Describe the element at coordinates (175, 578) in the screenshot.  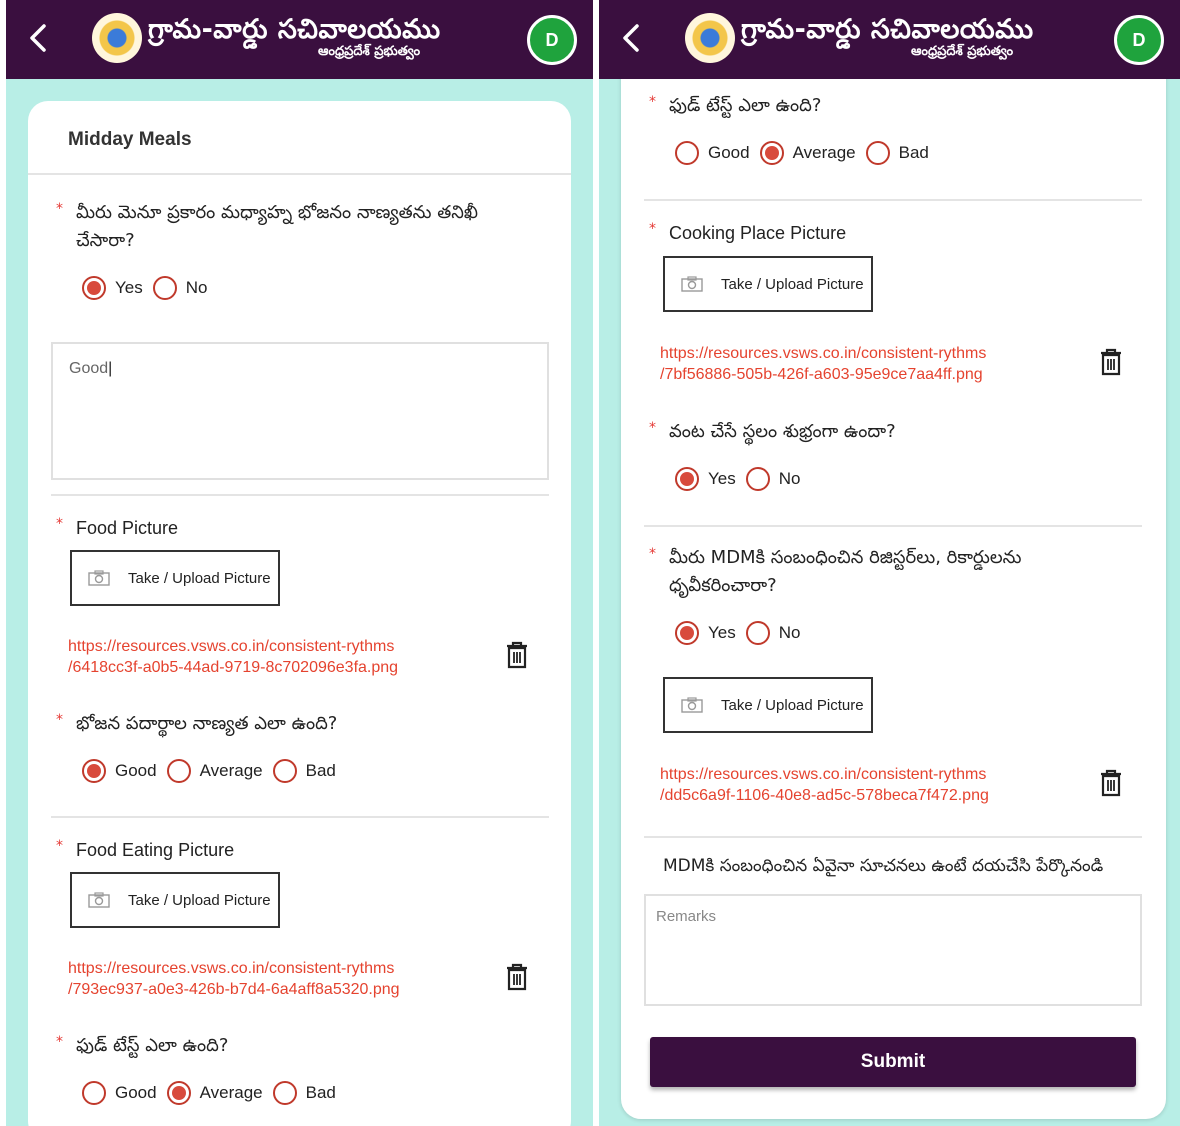
I see `food-picture-upload-button: Take / Upload Picture` at that location.